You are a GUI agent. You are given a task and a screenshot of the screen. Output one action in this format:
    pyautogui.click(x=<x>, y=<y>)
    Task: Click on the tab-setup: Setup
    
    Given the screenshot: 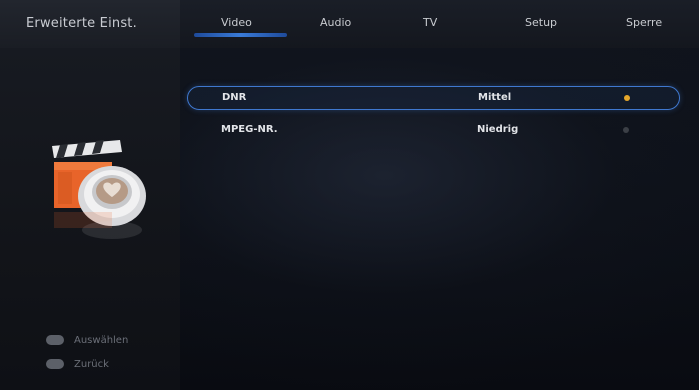 What is the action you would take?
    pyautogui.click(x=541, y=22)
    